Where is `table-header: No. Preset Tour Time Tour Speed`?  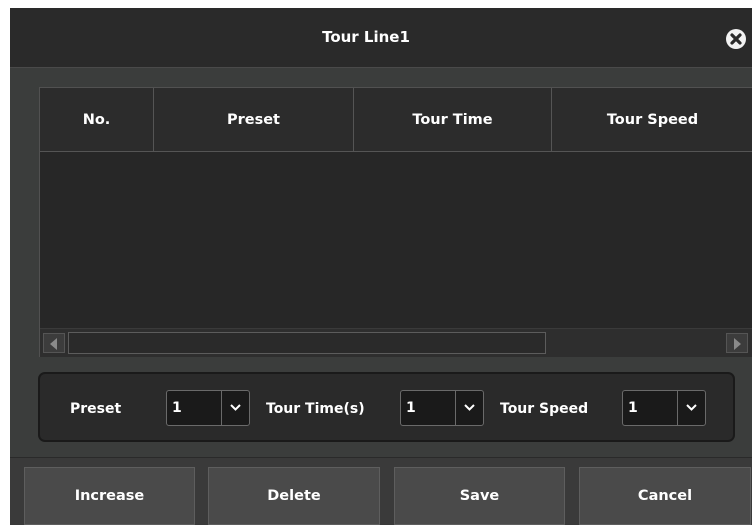
table-header: No. Preset Tour Time Tour Speed is located at coordinates (396, 120).